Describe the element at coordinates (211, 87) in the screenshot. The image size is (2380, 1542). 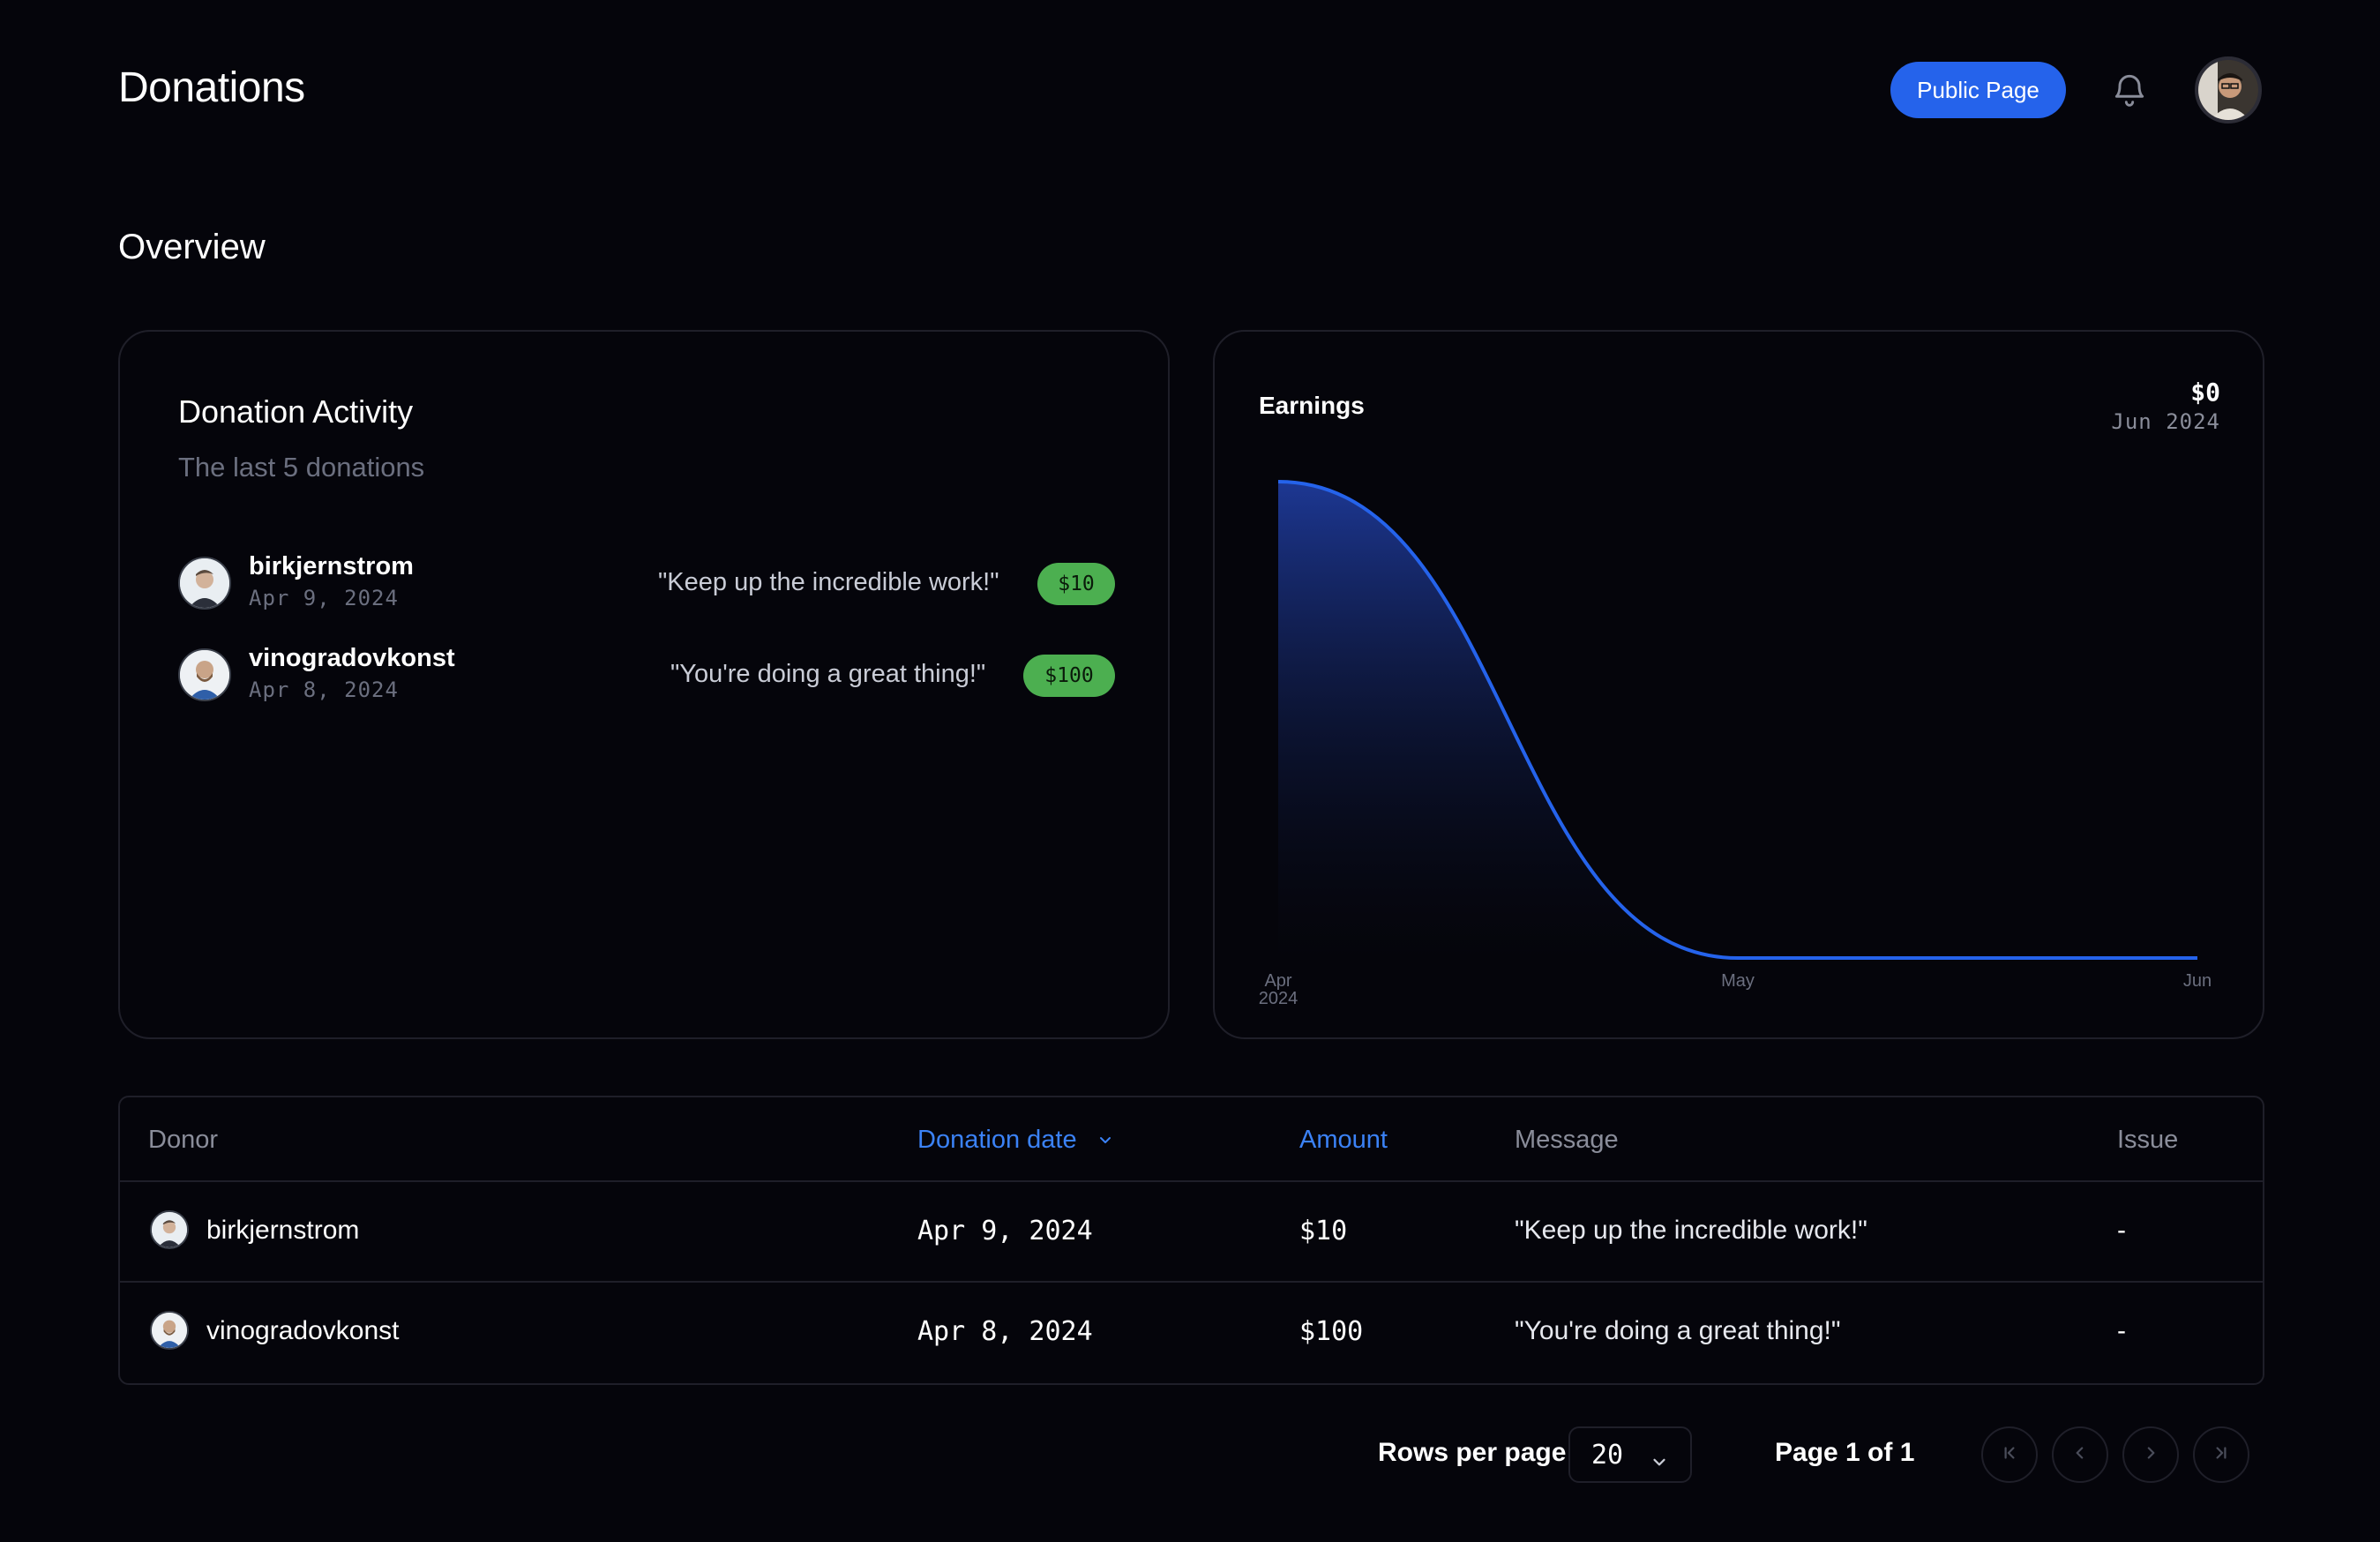
I see `page-title: Donations` at that location.